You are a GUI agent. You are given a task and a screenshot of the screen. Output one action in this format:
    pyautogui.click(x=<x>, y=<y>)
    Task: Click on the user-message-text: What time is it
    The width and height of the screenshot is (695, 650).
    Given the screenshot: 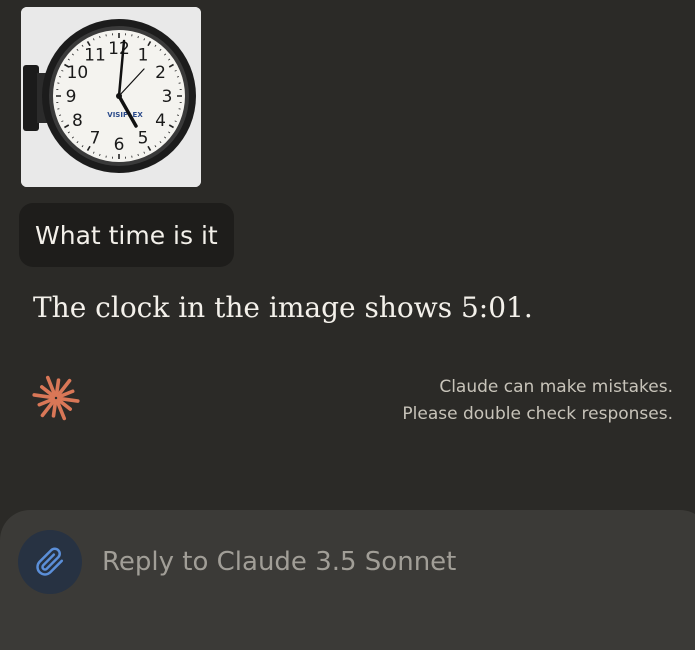 What is the action you would take?
    pyautogui.click(x=126, y=235)
    